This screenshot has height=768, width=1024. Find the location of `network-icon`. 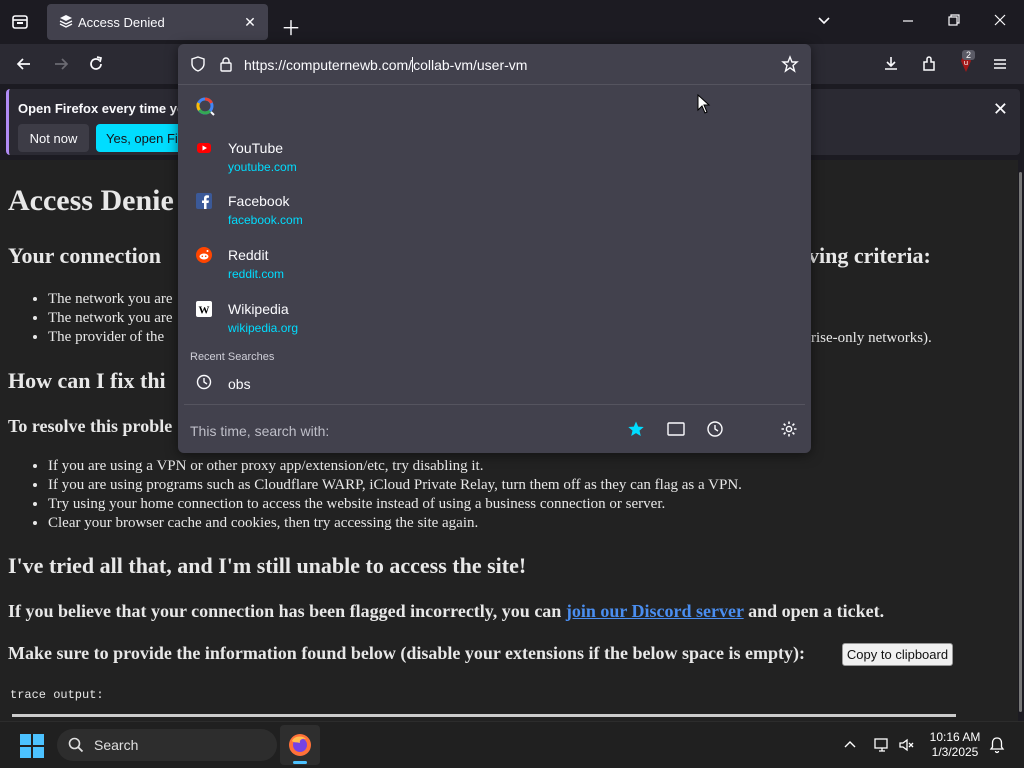

network-icon is located at coordinates (882, 747).